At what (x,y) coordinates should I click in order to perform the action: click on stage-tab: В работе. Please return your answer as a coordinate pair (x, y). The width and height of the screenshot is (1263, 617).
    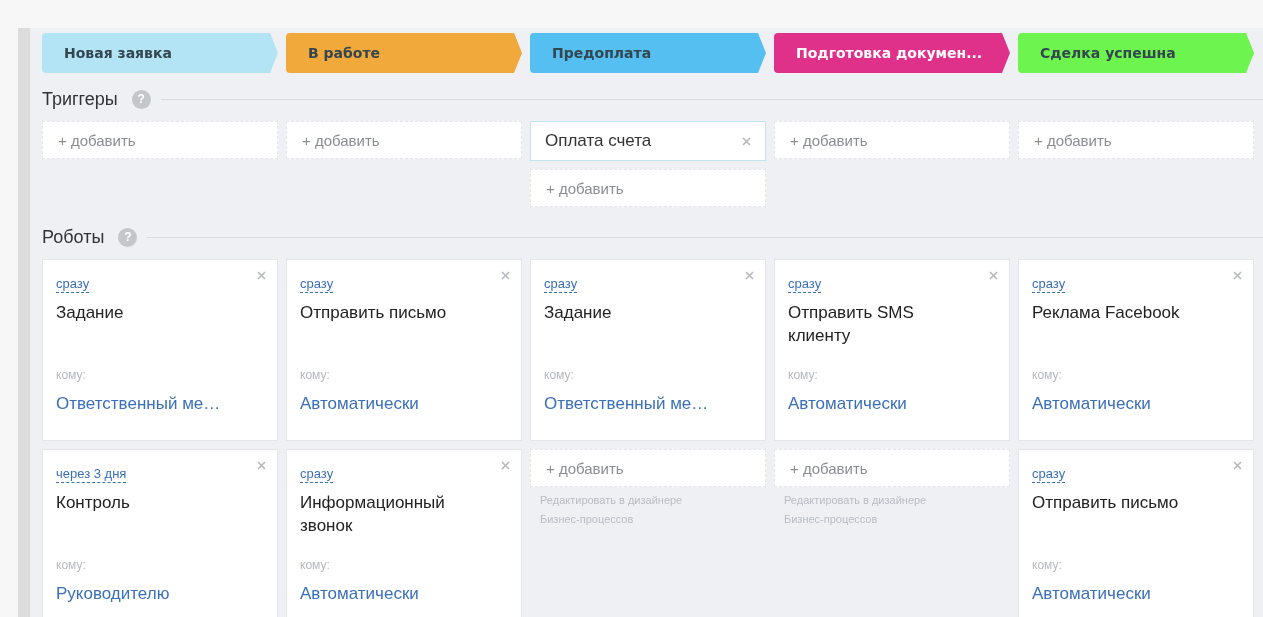
    Looking at the image, I should click on (404, 53).